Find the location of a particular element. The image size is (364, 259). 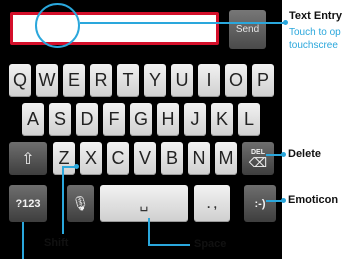

emoticon-callout: Emoticon is located at coordinates (313, 200).